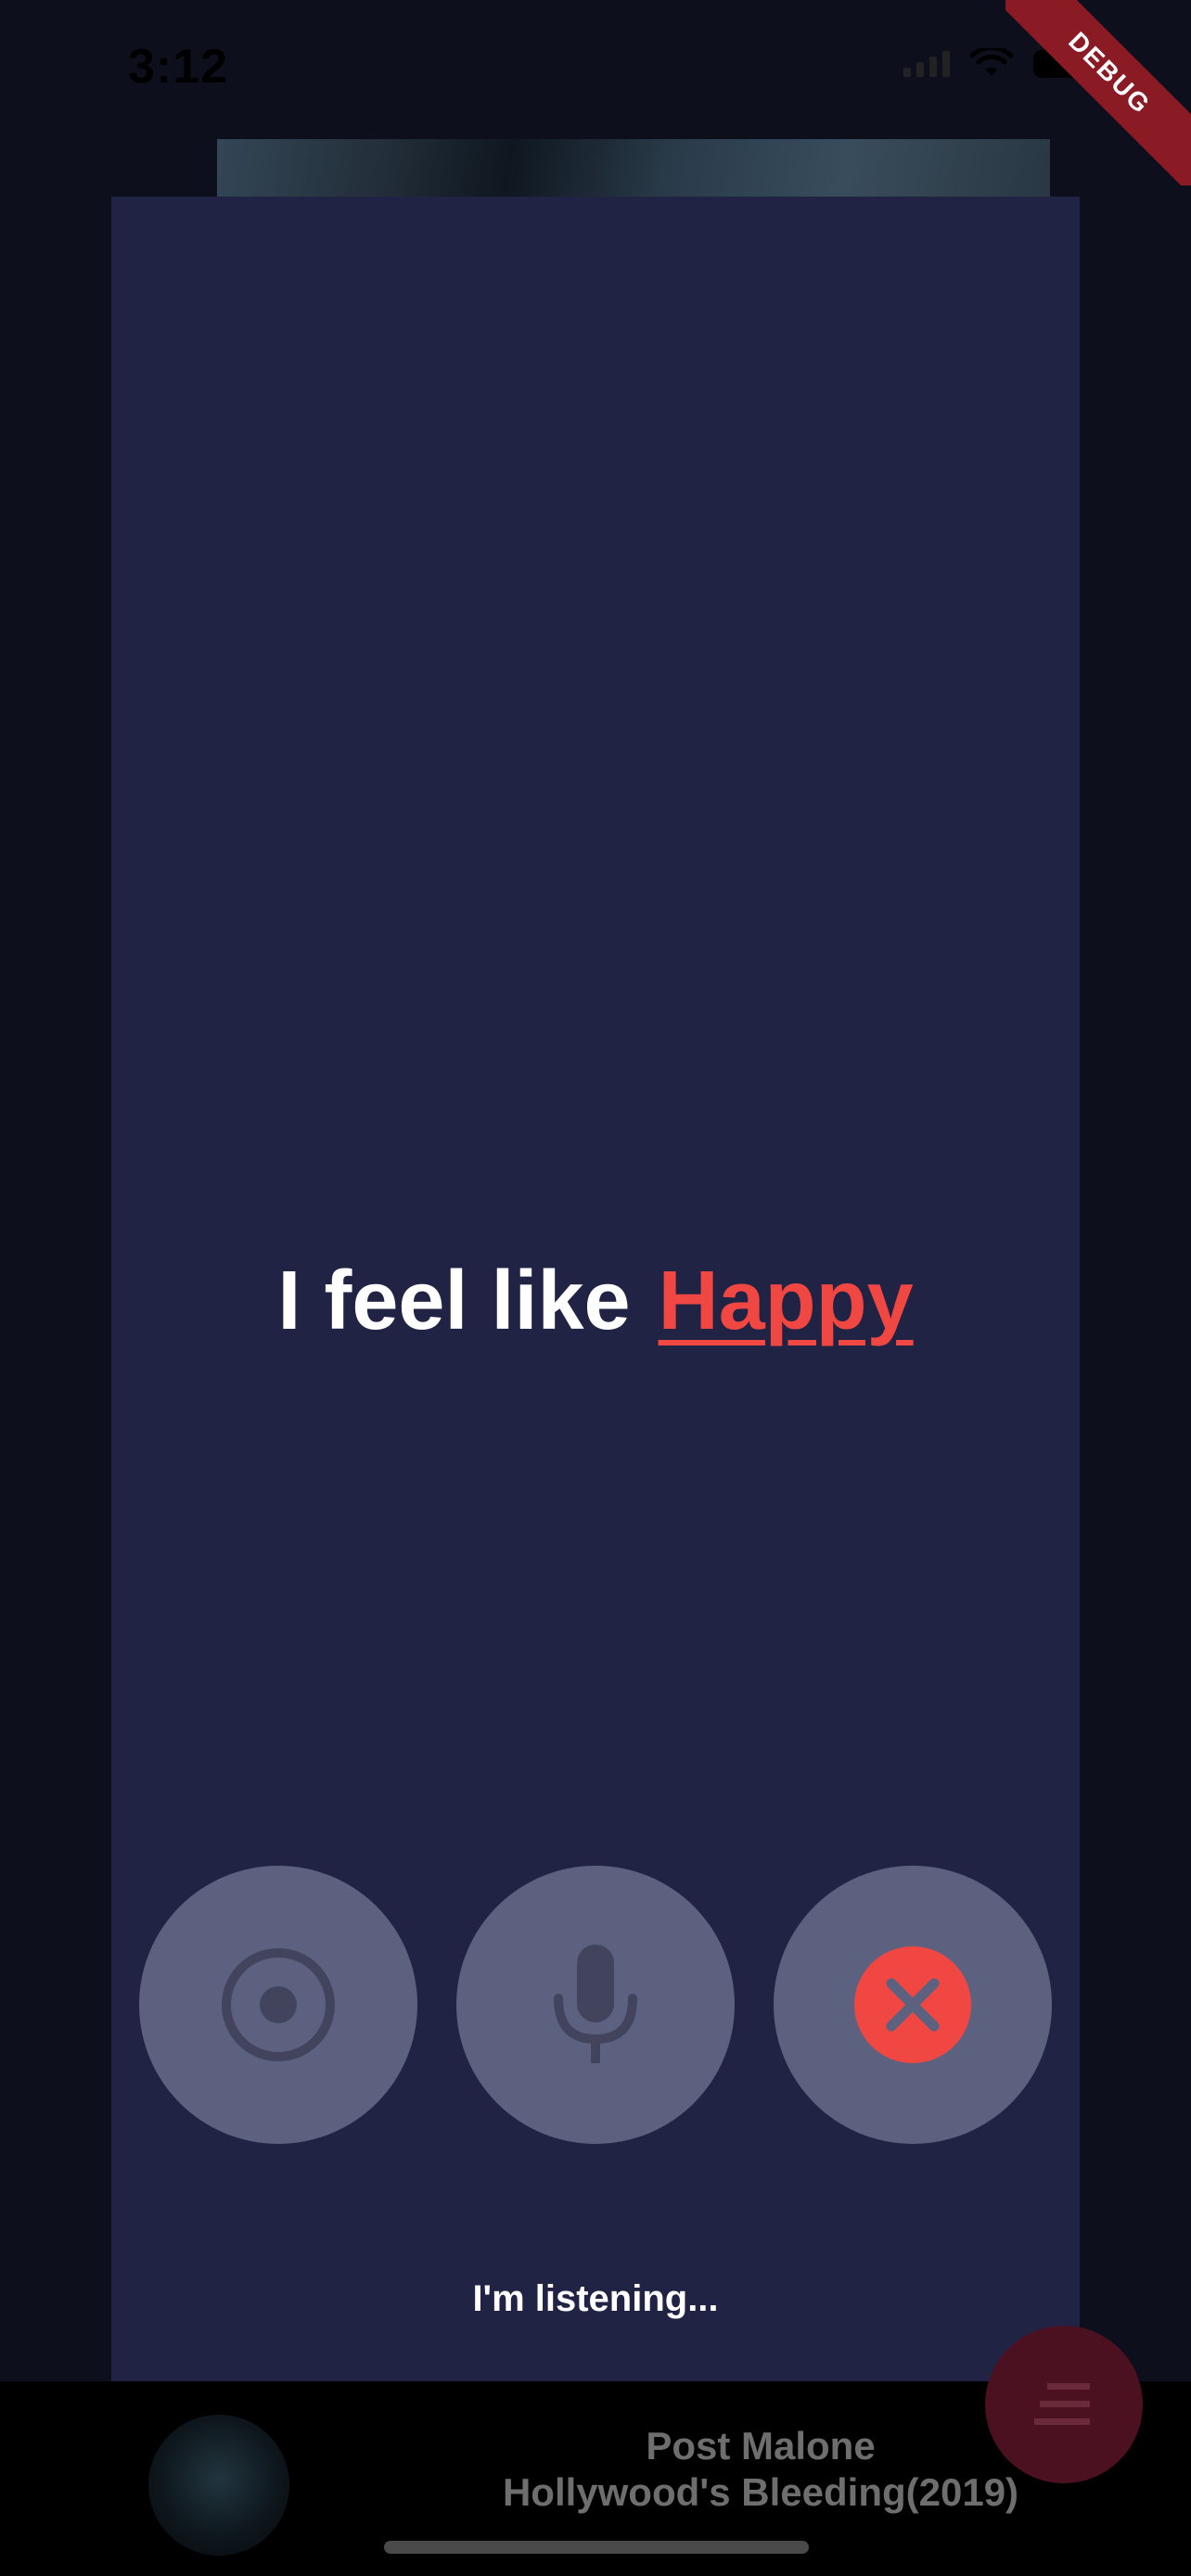 Image resolution: width=1191 pixels, height=2576 pixels. Describe the element at coordinates (597, 2547) in the screenshot. I see `home-indicator` at that location.